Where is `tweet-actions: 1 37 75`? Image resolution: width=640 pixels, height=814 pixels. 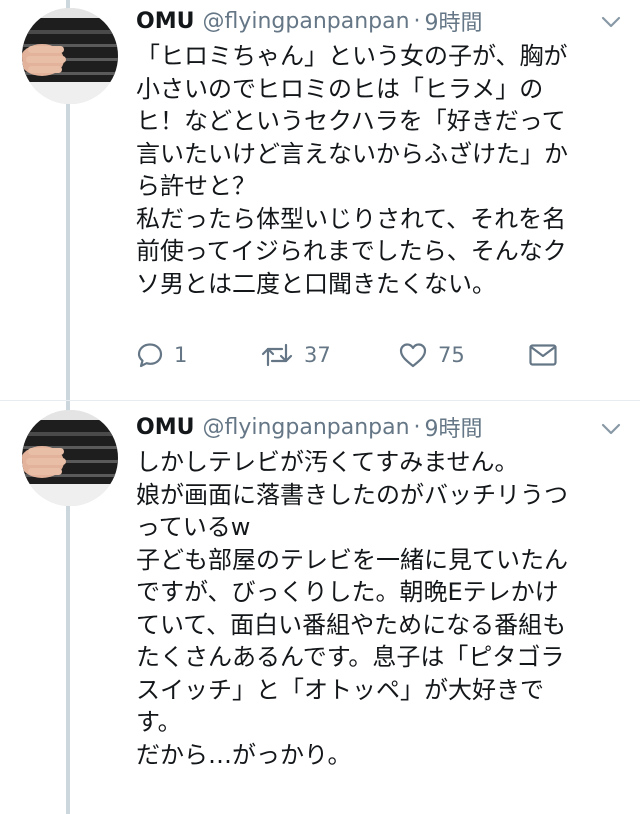 tweet-actions: 1 37 75 is located at coordinates (376, 355).